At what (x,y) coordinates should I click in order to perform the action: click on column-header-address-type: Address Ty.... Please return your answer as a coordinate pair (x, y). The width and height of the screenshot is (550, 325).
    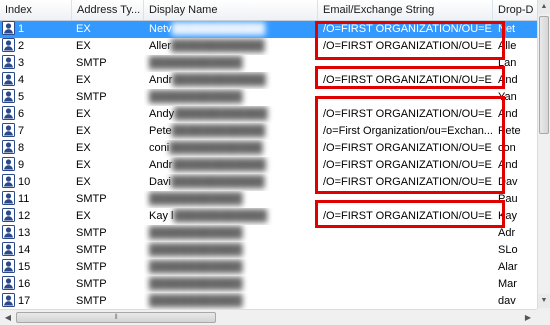
    Looking at the image, I should click on (108, 10).